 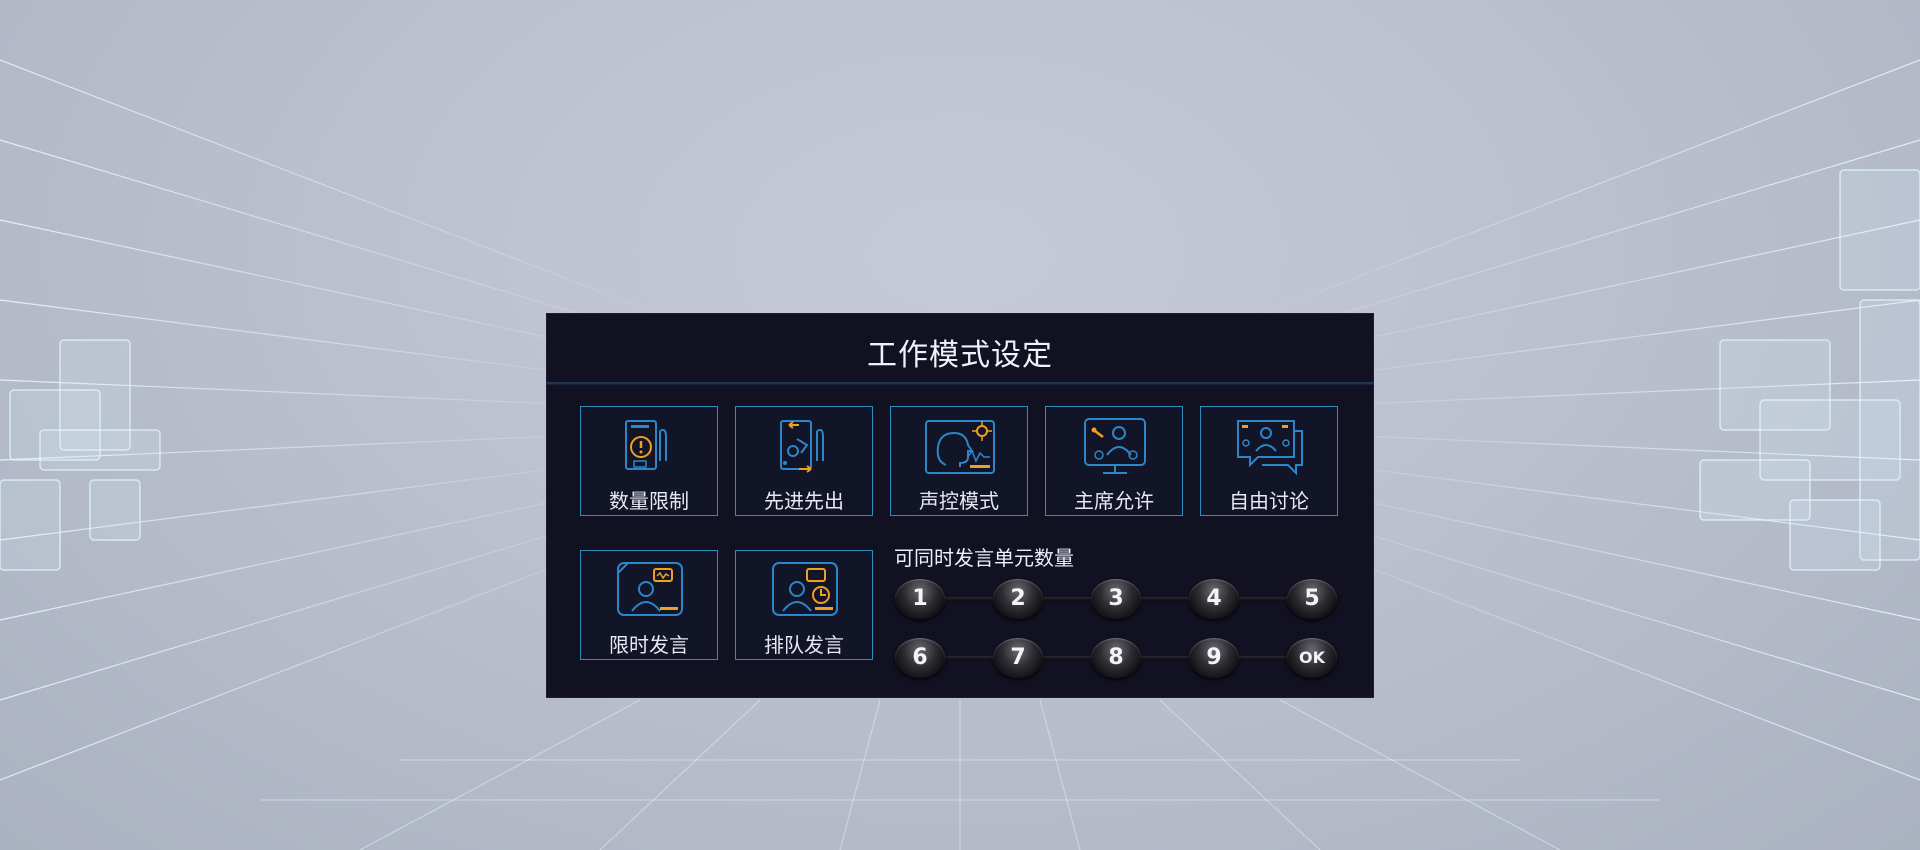 What do you see at coordinates (1018, 599) in the screenshot?
I see `count-button-2: 2` at bounding box center [1018, 599].